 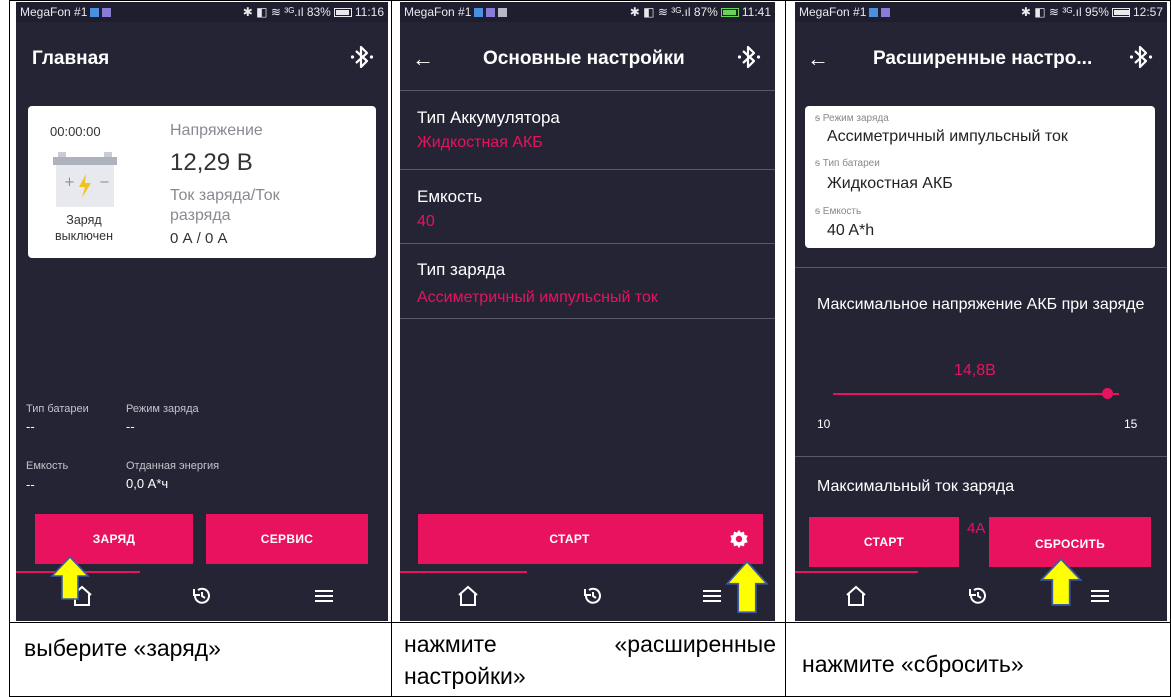 What do you see at coordinates (30, 484) in the screenshot?
I see `capacity-value: --` at bounding box center [30, 484].